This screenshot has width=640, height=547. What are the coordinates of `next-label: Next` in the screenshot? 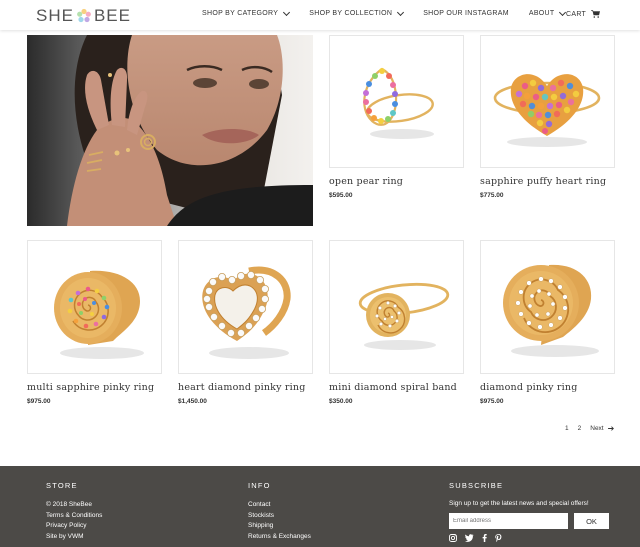 It's located at (597, 428).